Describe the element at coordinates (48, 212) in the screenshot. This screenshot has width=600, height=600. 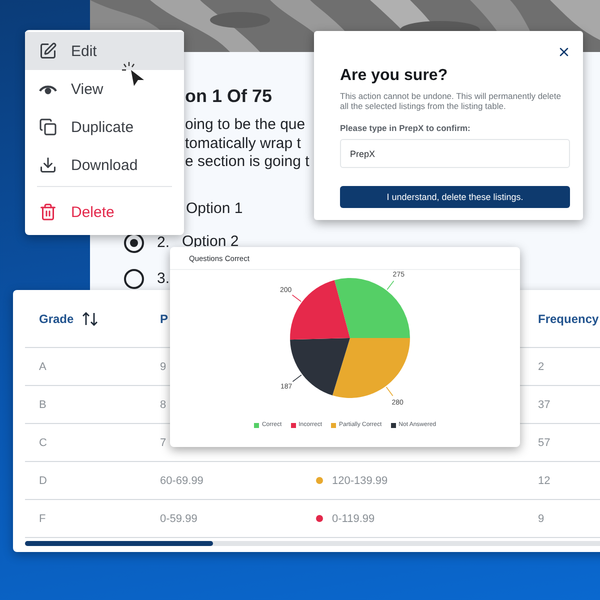
I see `trash-icon` at that location.